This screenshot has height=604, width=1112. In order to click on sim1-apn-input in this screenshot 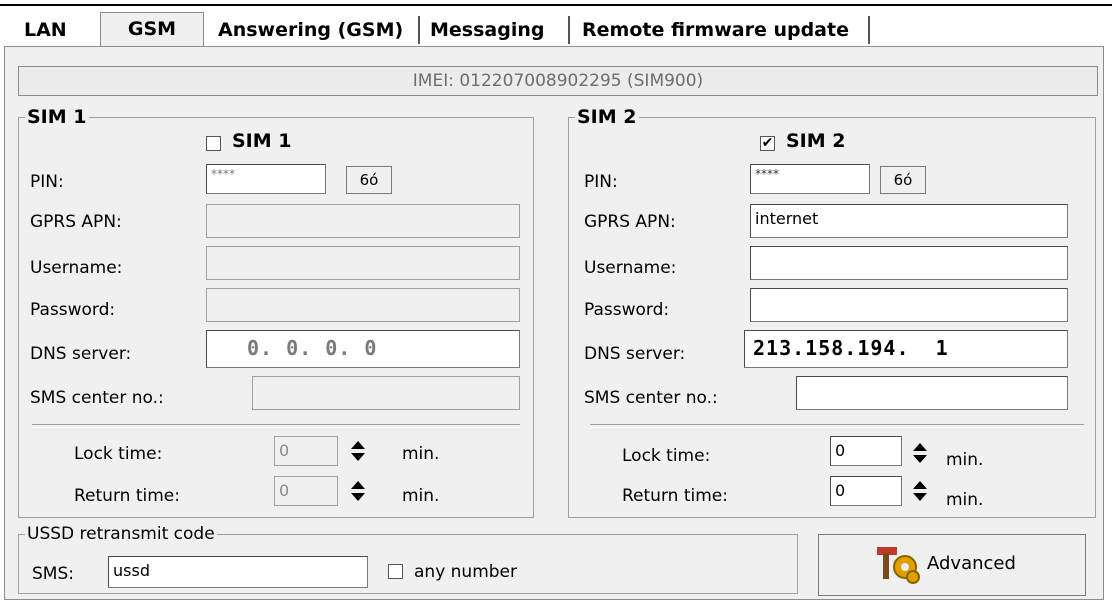, I will do `click(363, 221)`.